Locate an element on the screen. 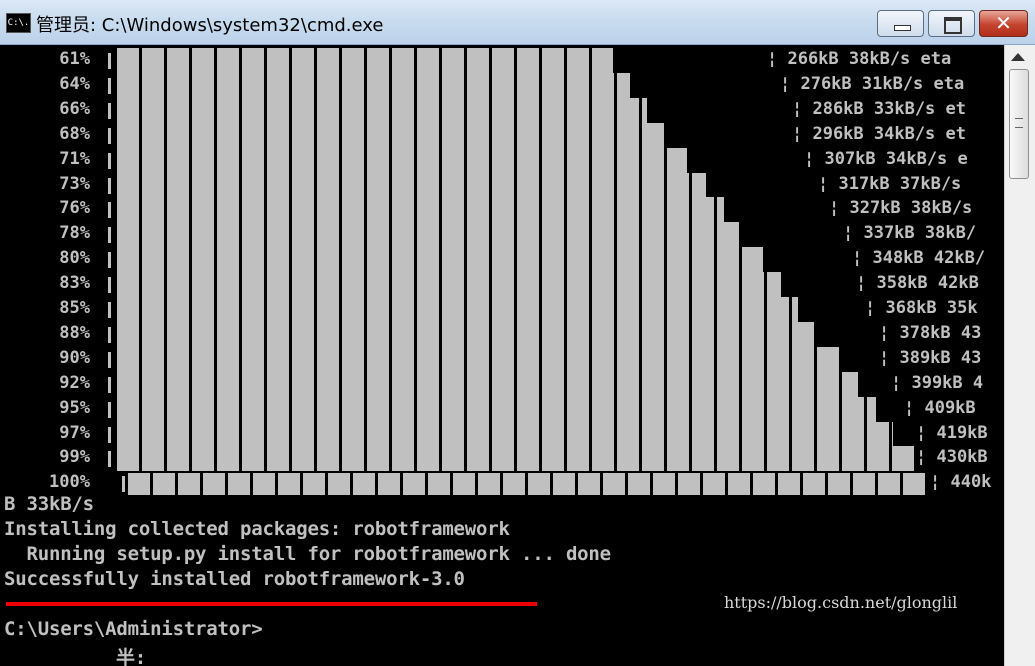  cmd-app-icon: C:\. is located at coordinates (18, 23).